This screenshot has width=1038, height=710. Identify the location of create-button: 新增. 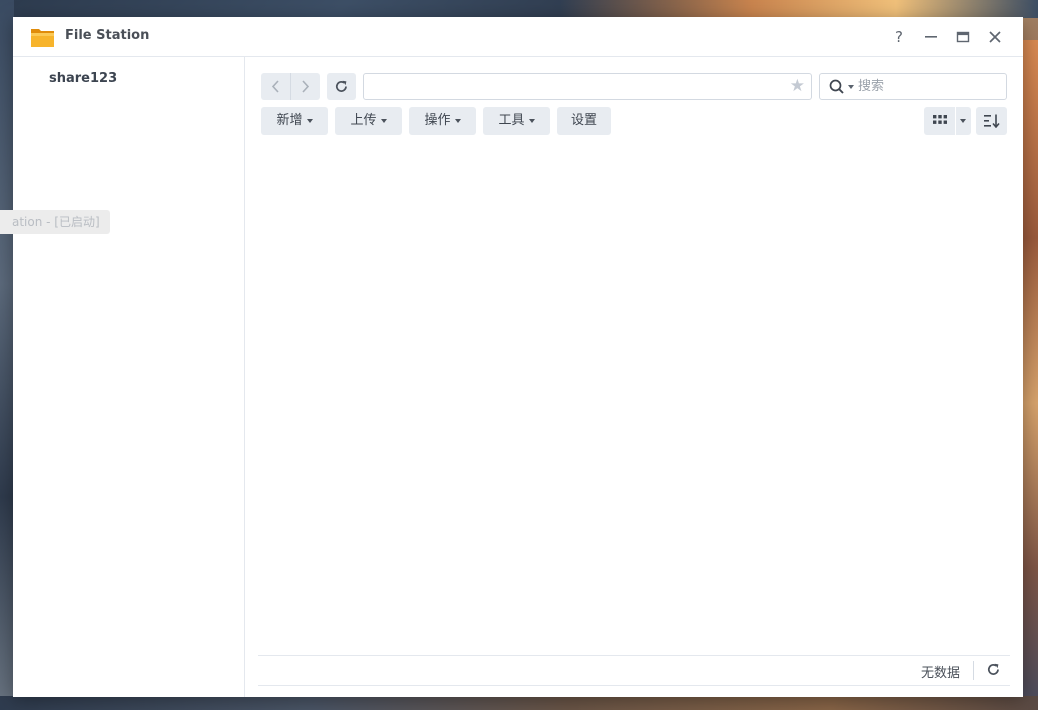
(294, 121).